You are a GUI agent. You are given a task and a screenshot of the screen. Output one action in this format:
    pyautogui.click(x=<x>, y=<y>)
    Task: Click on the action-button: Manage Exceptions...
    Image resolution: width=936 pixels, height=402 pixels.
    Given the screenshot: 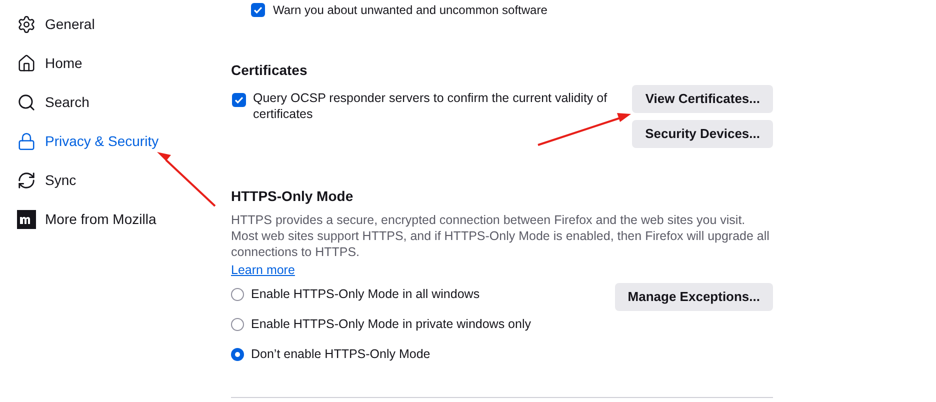 What is the action you would take?
    pyautogui.click(x=693, y=296)
    